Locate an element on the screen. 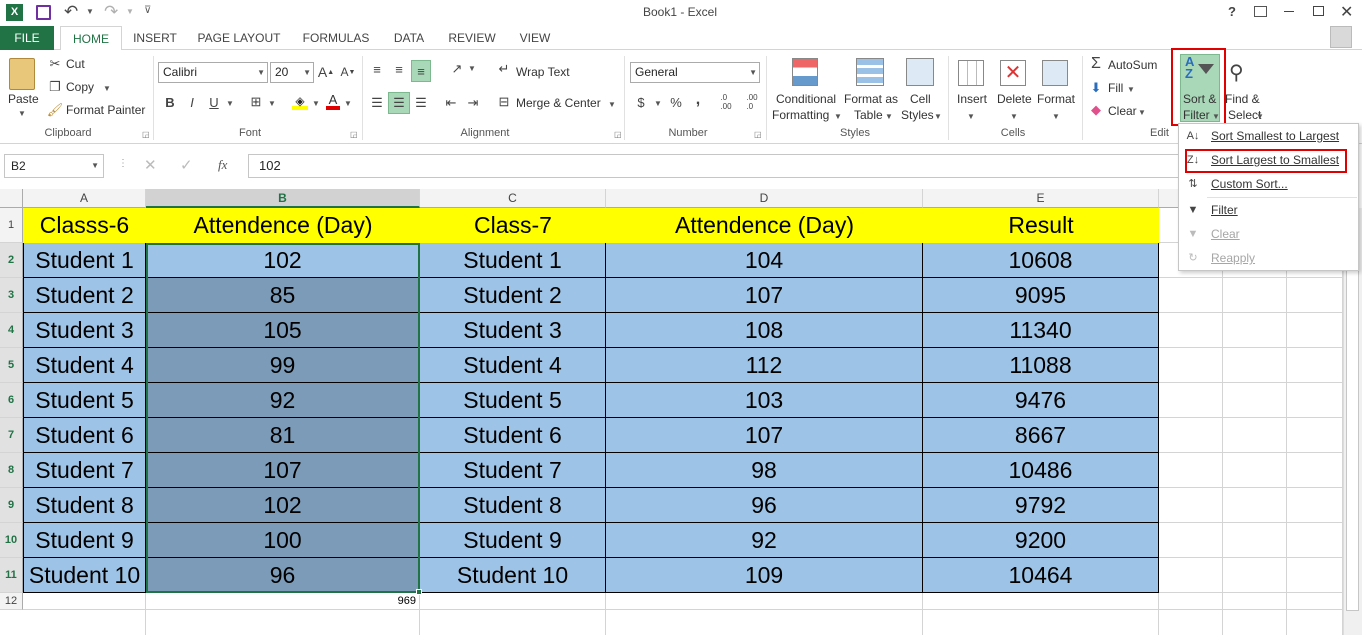 Image resolution: width=1362 pixels, height=635 pixels. currency-dropdown-icon: ▼ is located at coordinates (658, 103).